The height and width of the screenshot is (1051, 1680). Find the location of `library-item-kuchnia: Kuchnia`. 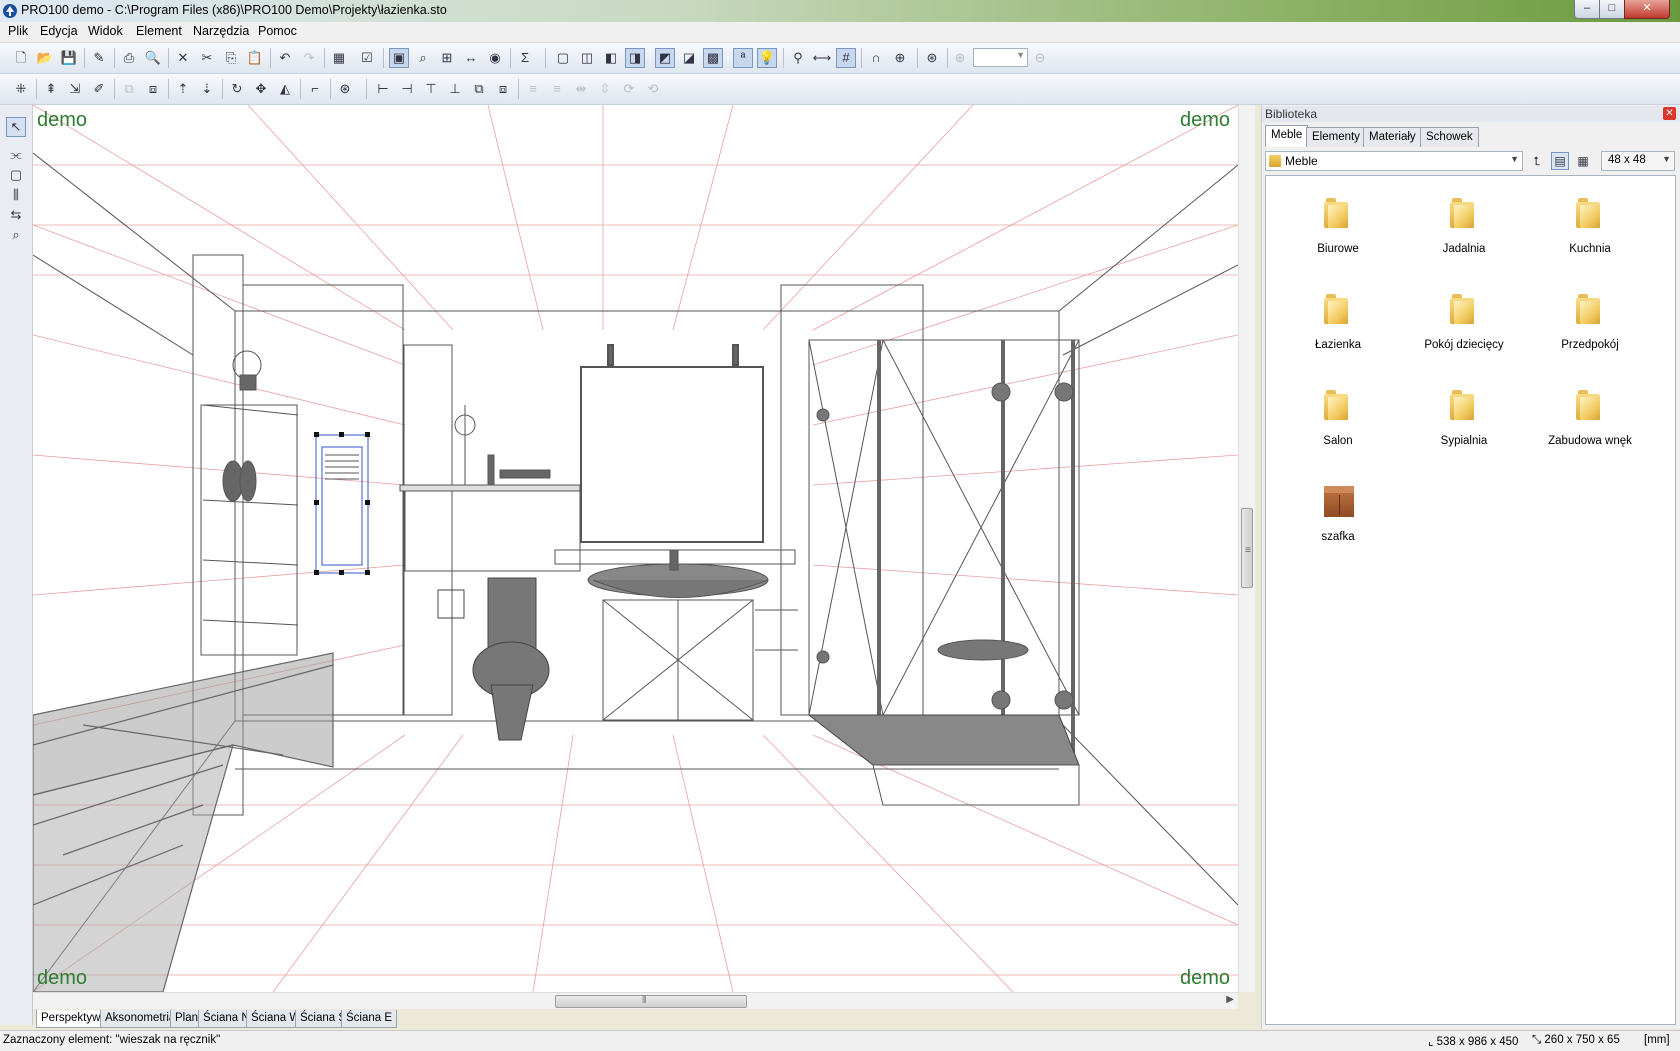

library-item-kuchnia: Kuchnia is located at coordinates (1590, 228).